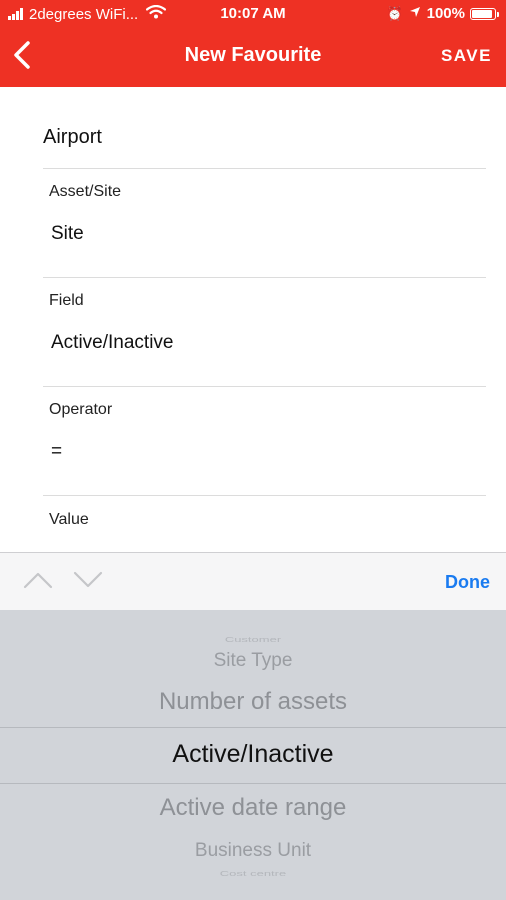 The height and width of the screenshot is (900, 506). Describe the element at coordinates (445, 13) in the screenshot. I see `battery-percent: 100%` at that location.